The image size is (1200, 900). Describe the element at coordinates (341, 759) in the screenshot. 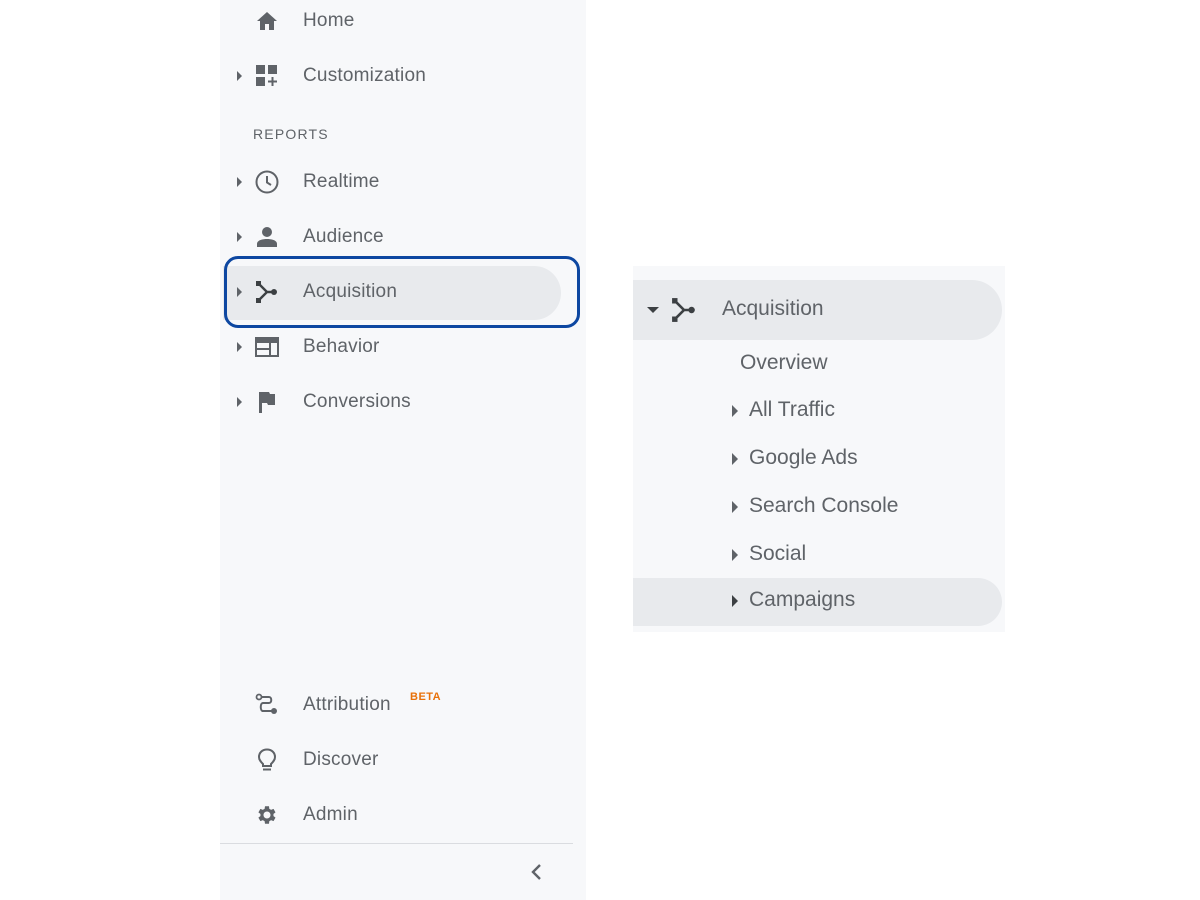

I see `sidebar-item-label: Discover` at that location.